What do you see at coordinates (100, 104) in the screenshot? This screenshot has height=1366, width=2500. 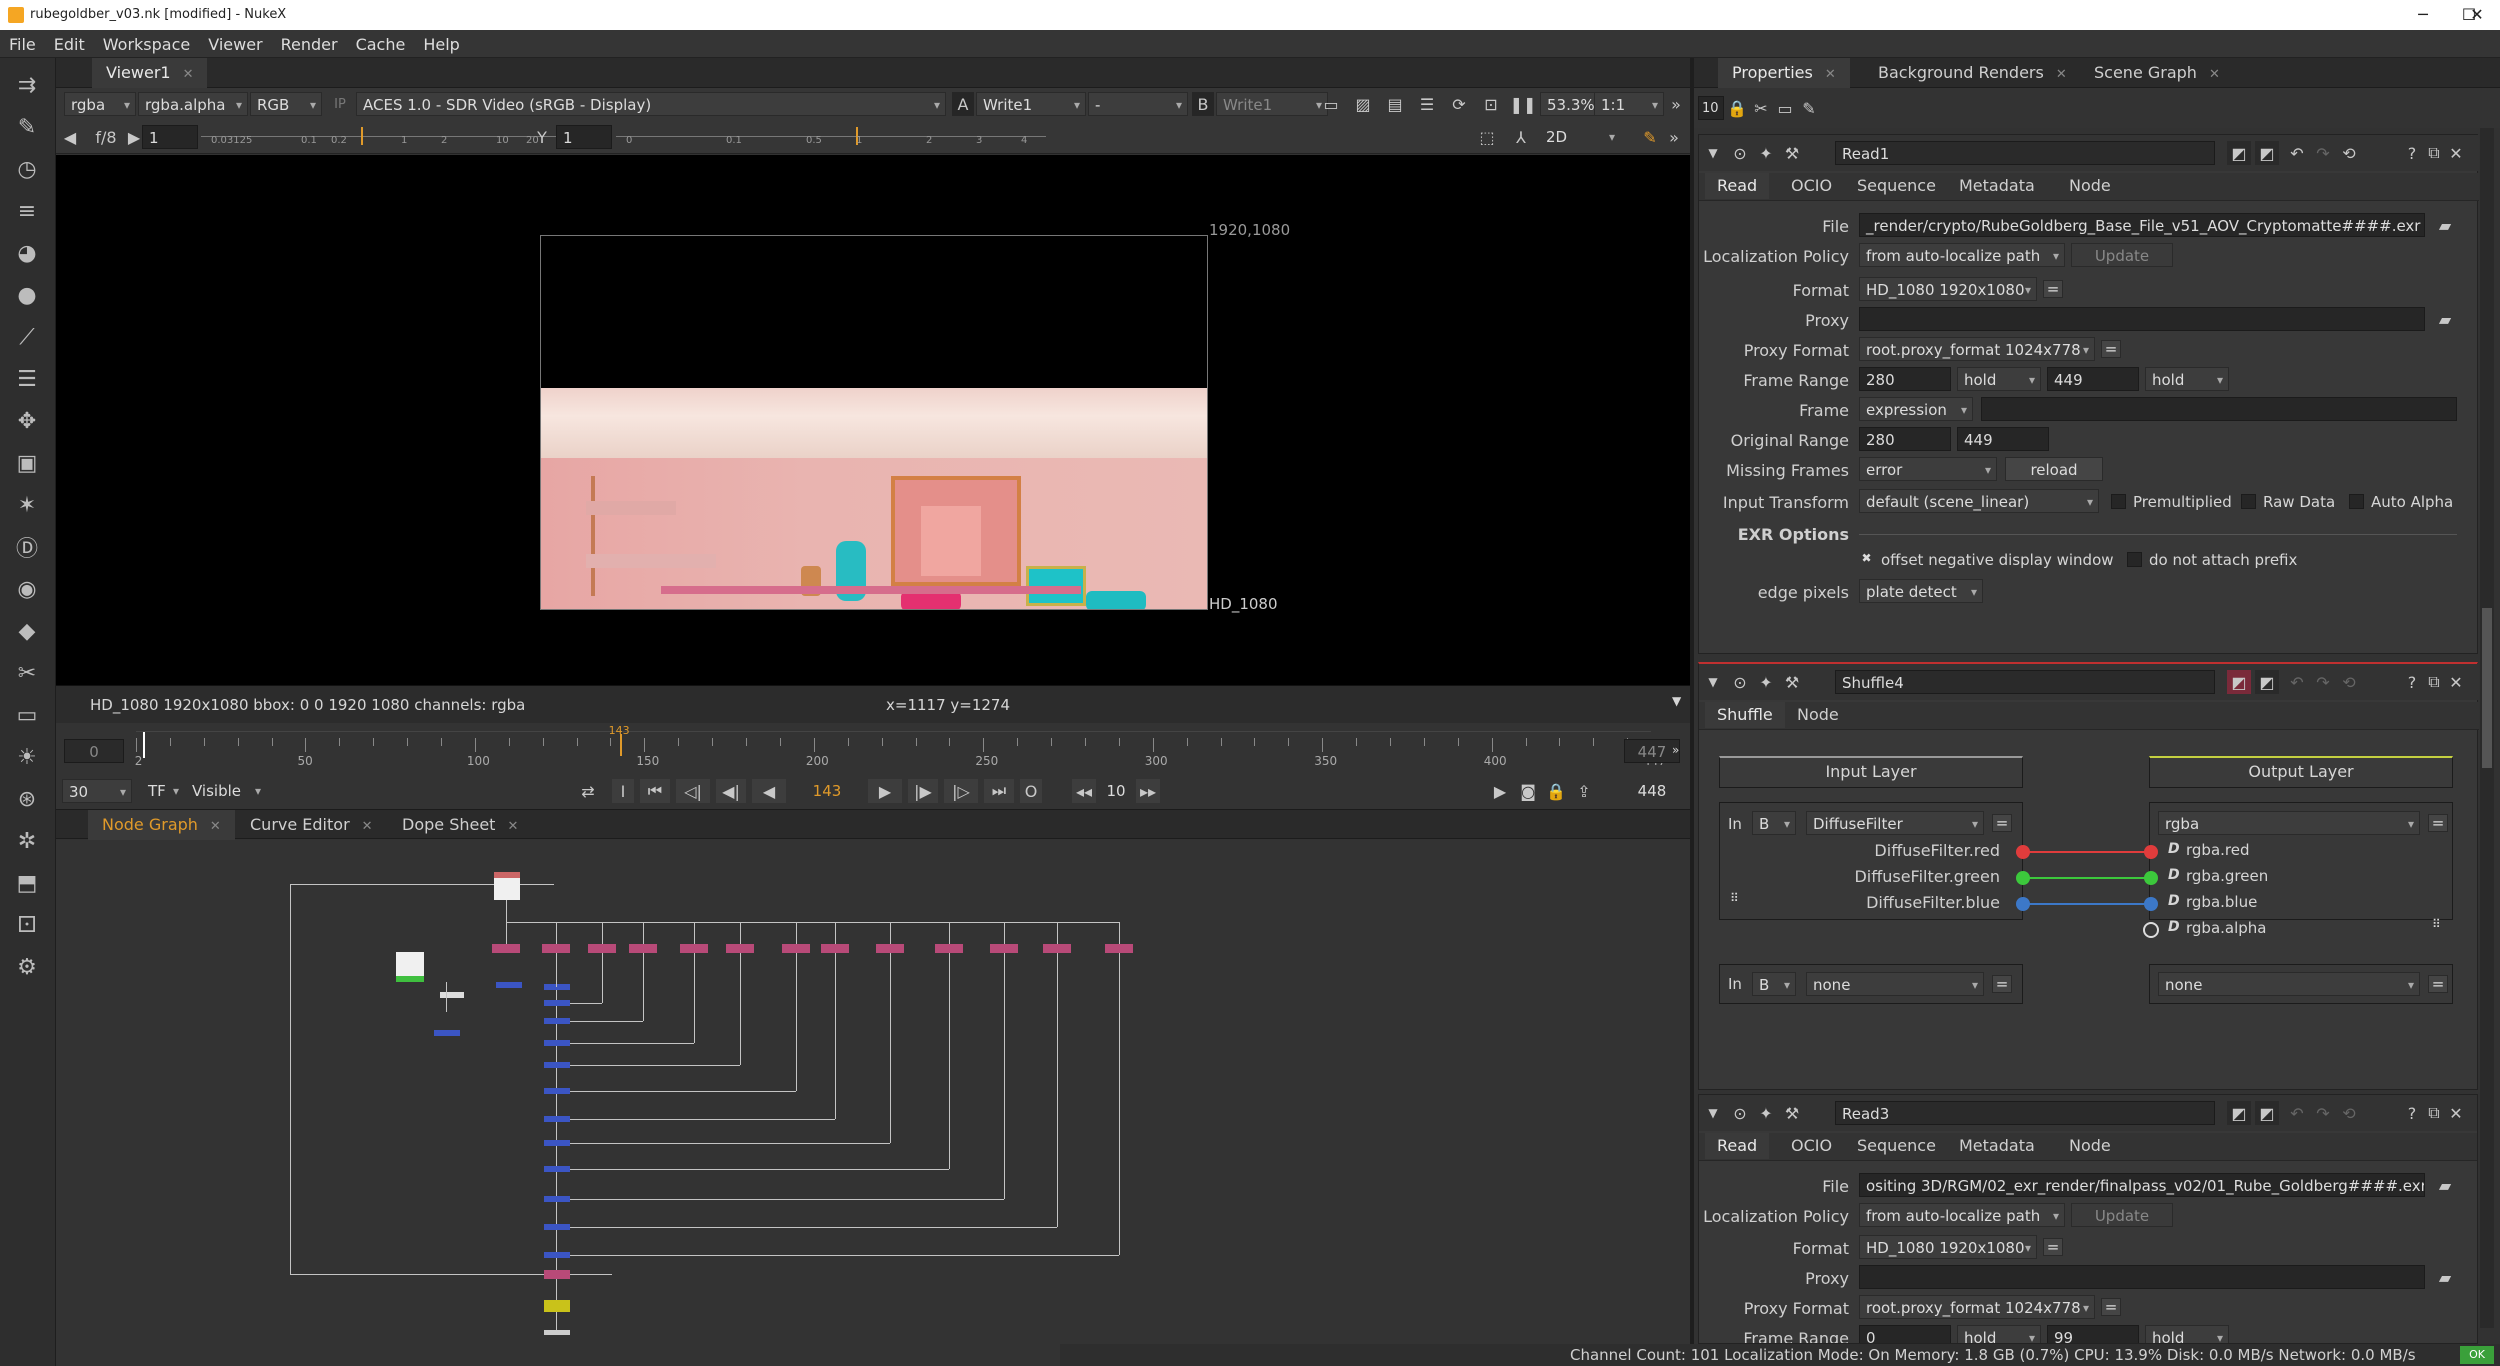 I see `channels-dropdown: rgba` at bounding box center [100, 104].